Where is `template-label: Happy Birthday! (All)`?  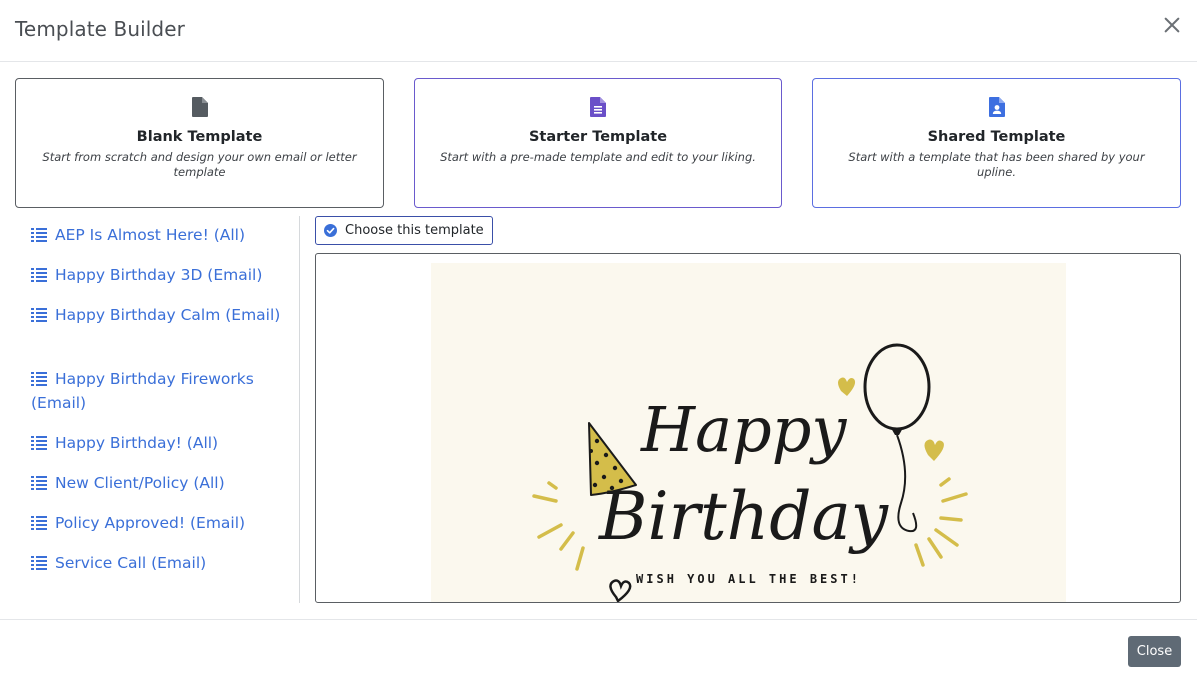
template-label: Happy Birthday! (All) is located at coordinates (137, 443).